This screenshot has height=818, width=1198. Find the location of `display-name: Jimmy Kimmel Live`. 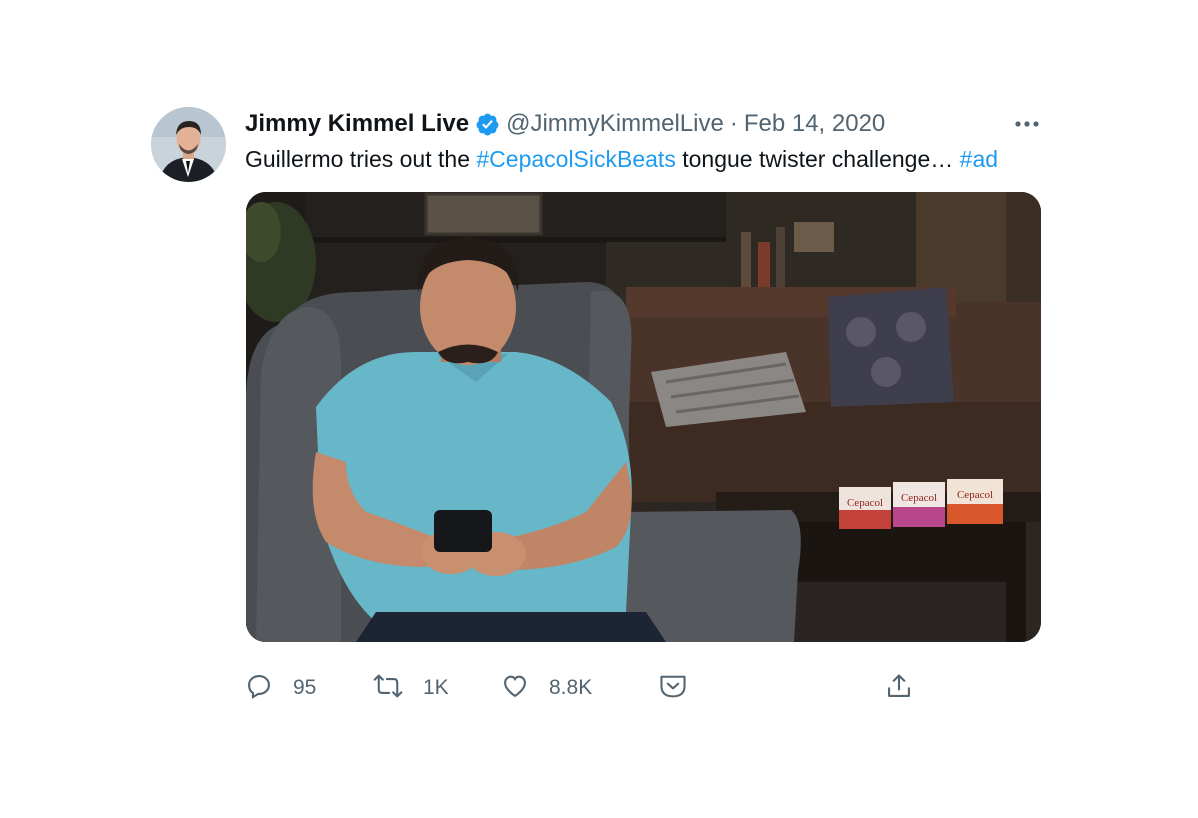

display-name: Jimmy Kimmel Live is located at coordinates (357, 124).